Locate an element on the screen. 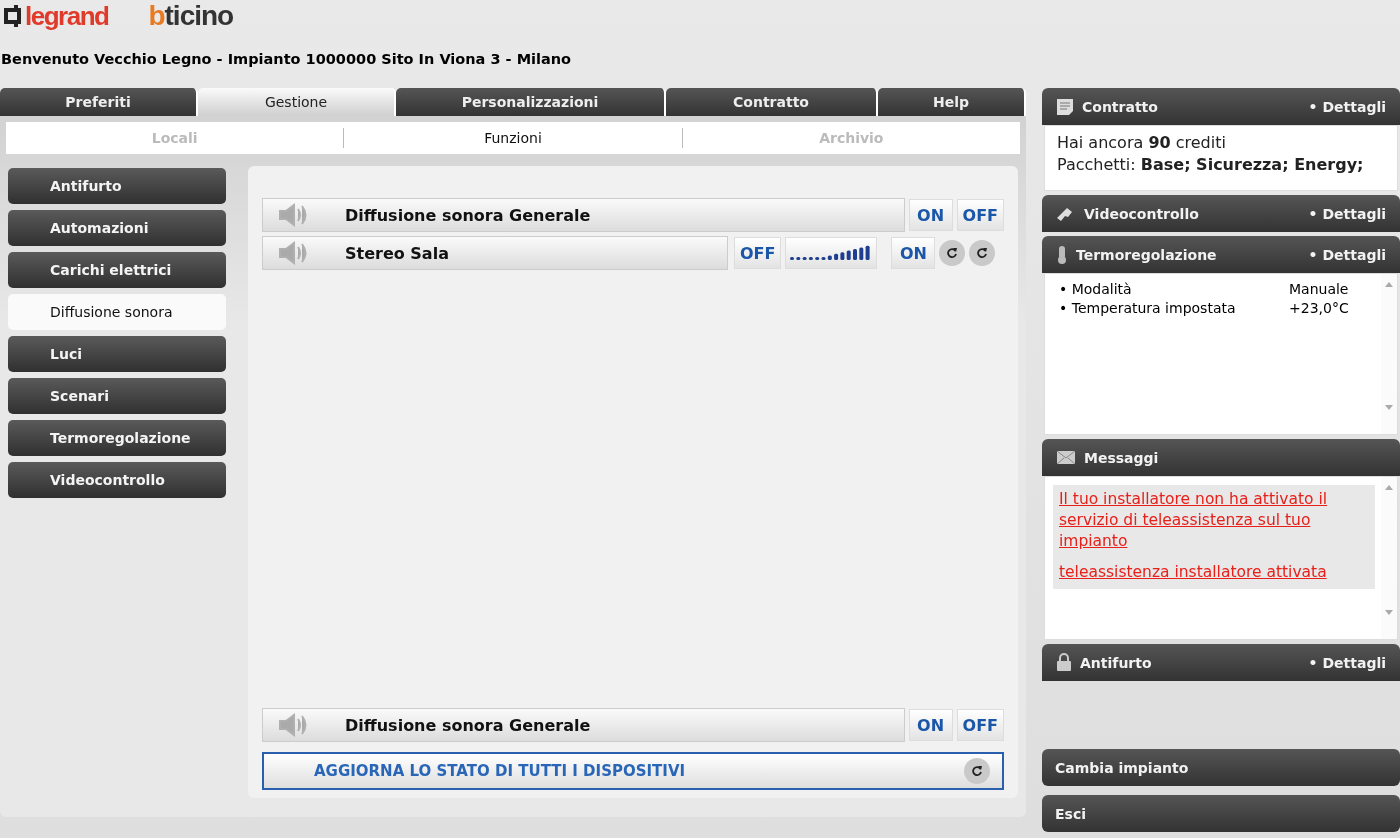 The height and width of the screenshot is (838, 1400). sidebar-item: Automazioni is located at coordinates (117, 228).